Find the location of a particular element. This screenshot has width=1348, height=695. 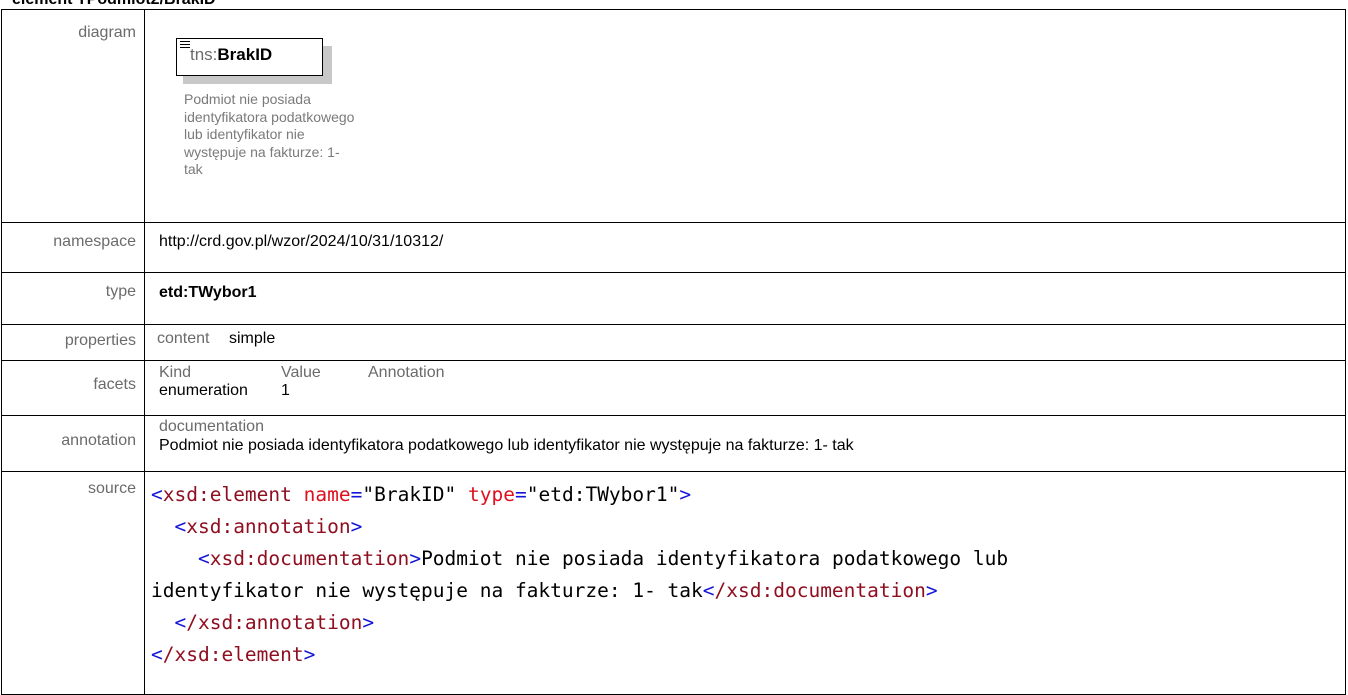

facet-header-value: Value is located at coordinates (301, 372).